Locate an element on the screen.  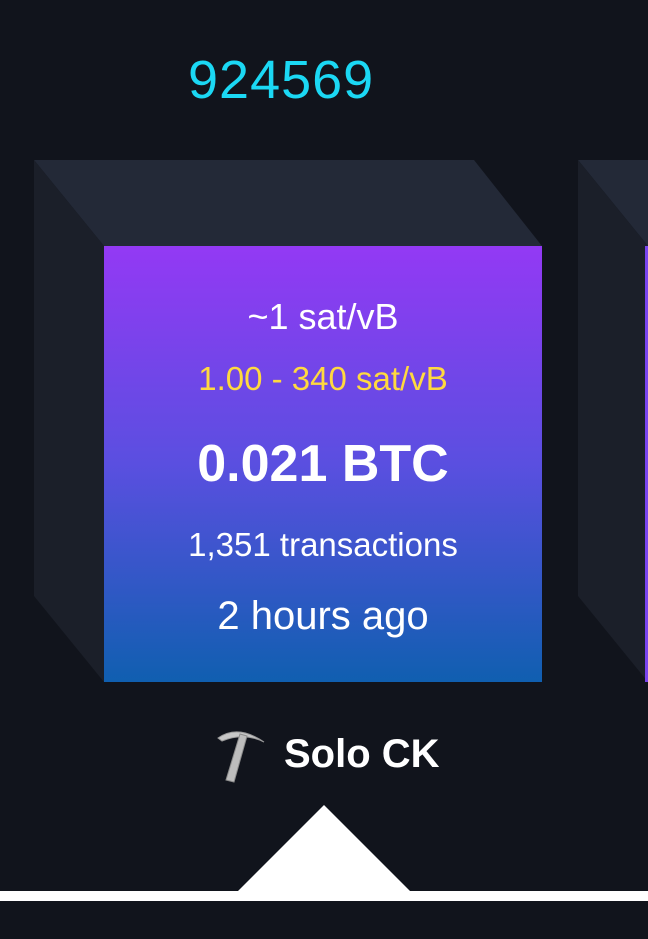
next-block-cube-partial is located at coordinates (613, 423).